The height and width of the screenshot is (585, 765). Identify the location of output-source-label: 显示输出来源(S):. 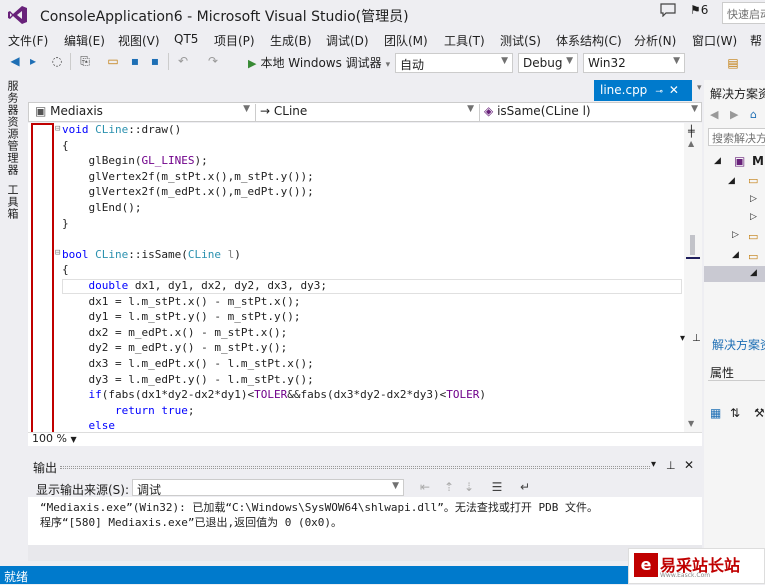
(83, 490).